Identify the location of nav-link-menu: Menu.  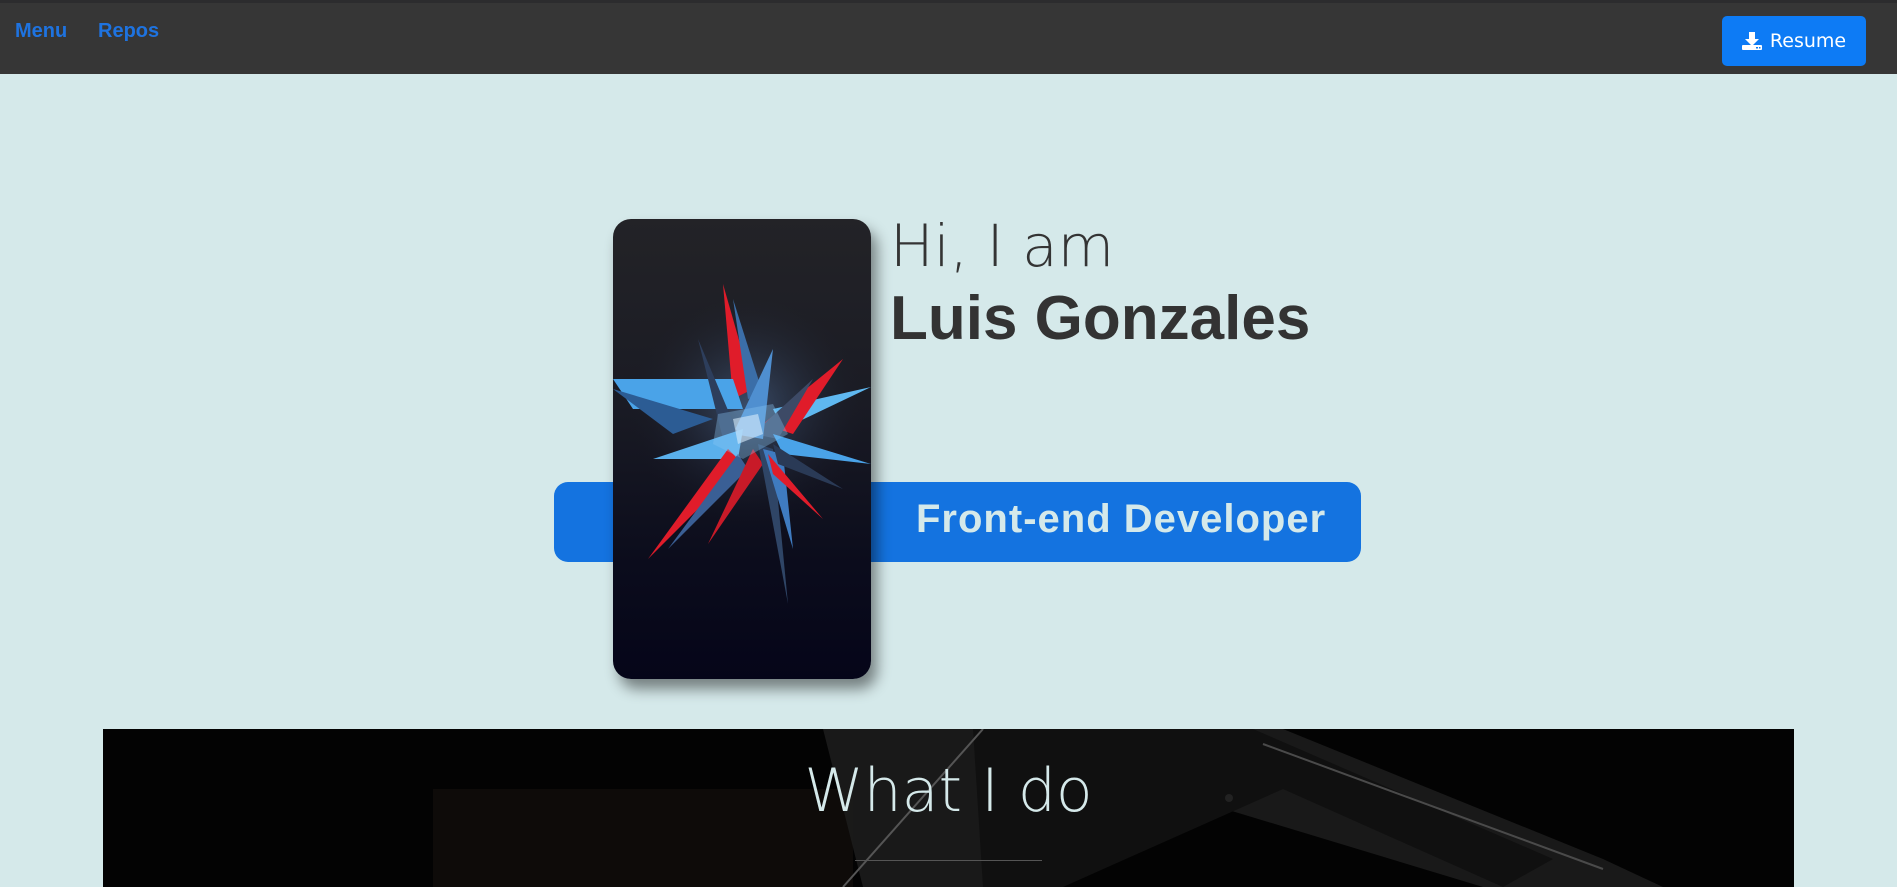
(41, 31).